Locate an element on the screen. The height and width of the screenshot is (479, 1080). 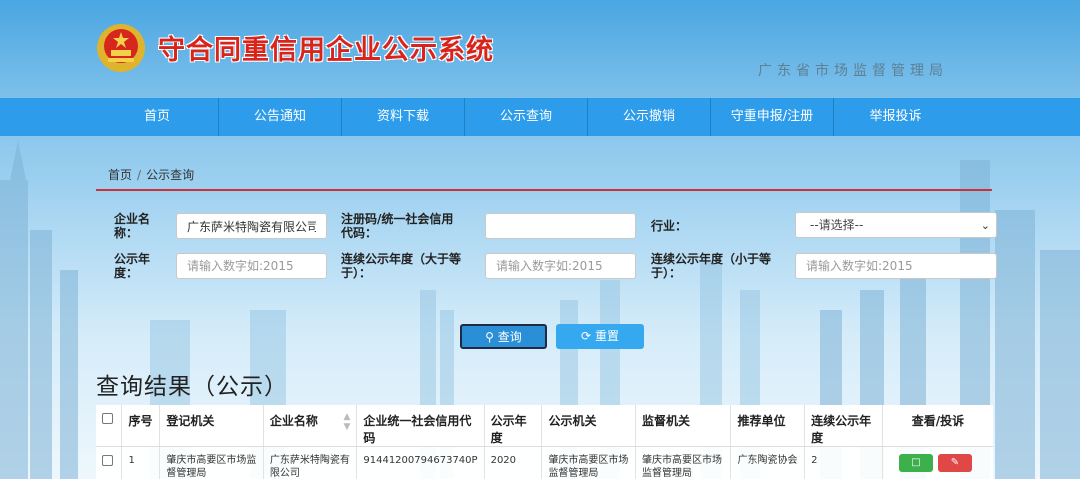
national-emblem-icon is located at coordinates (121, 48).